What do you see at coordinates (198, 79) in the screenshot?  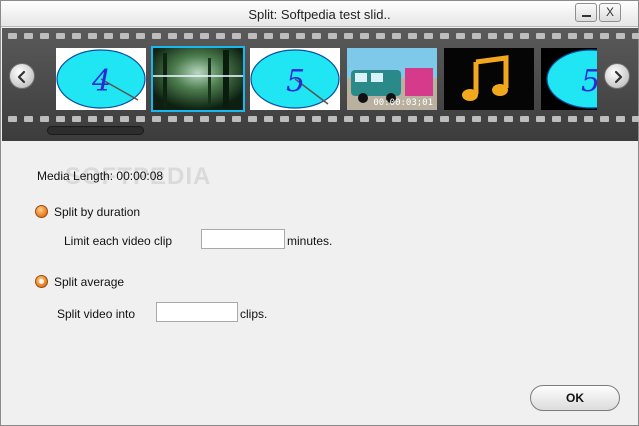 I see `thumbnail-forest` at bounding box center [198, 79].